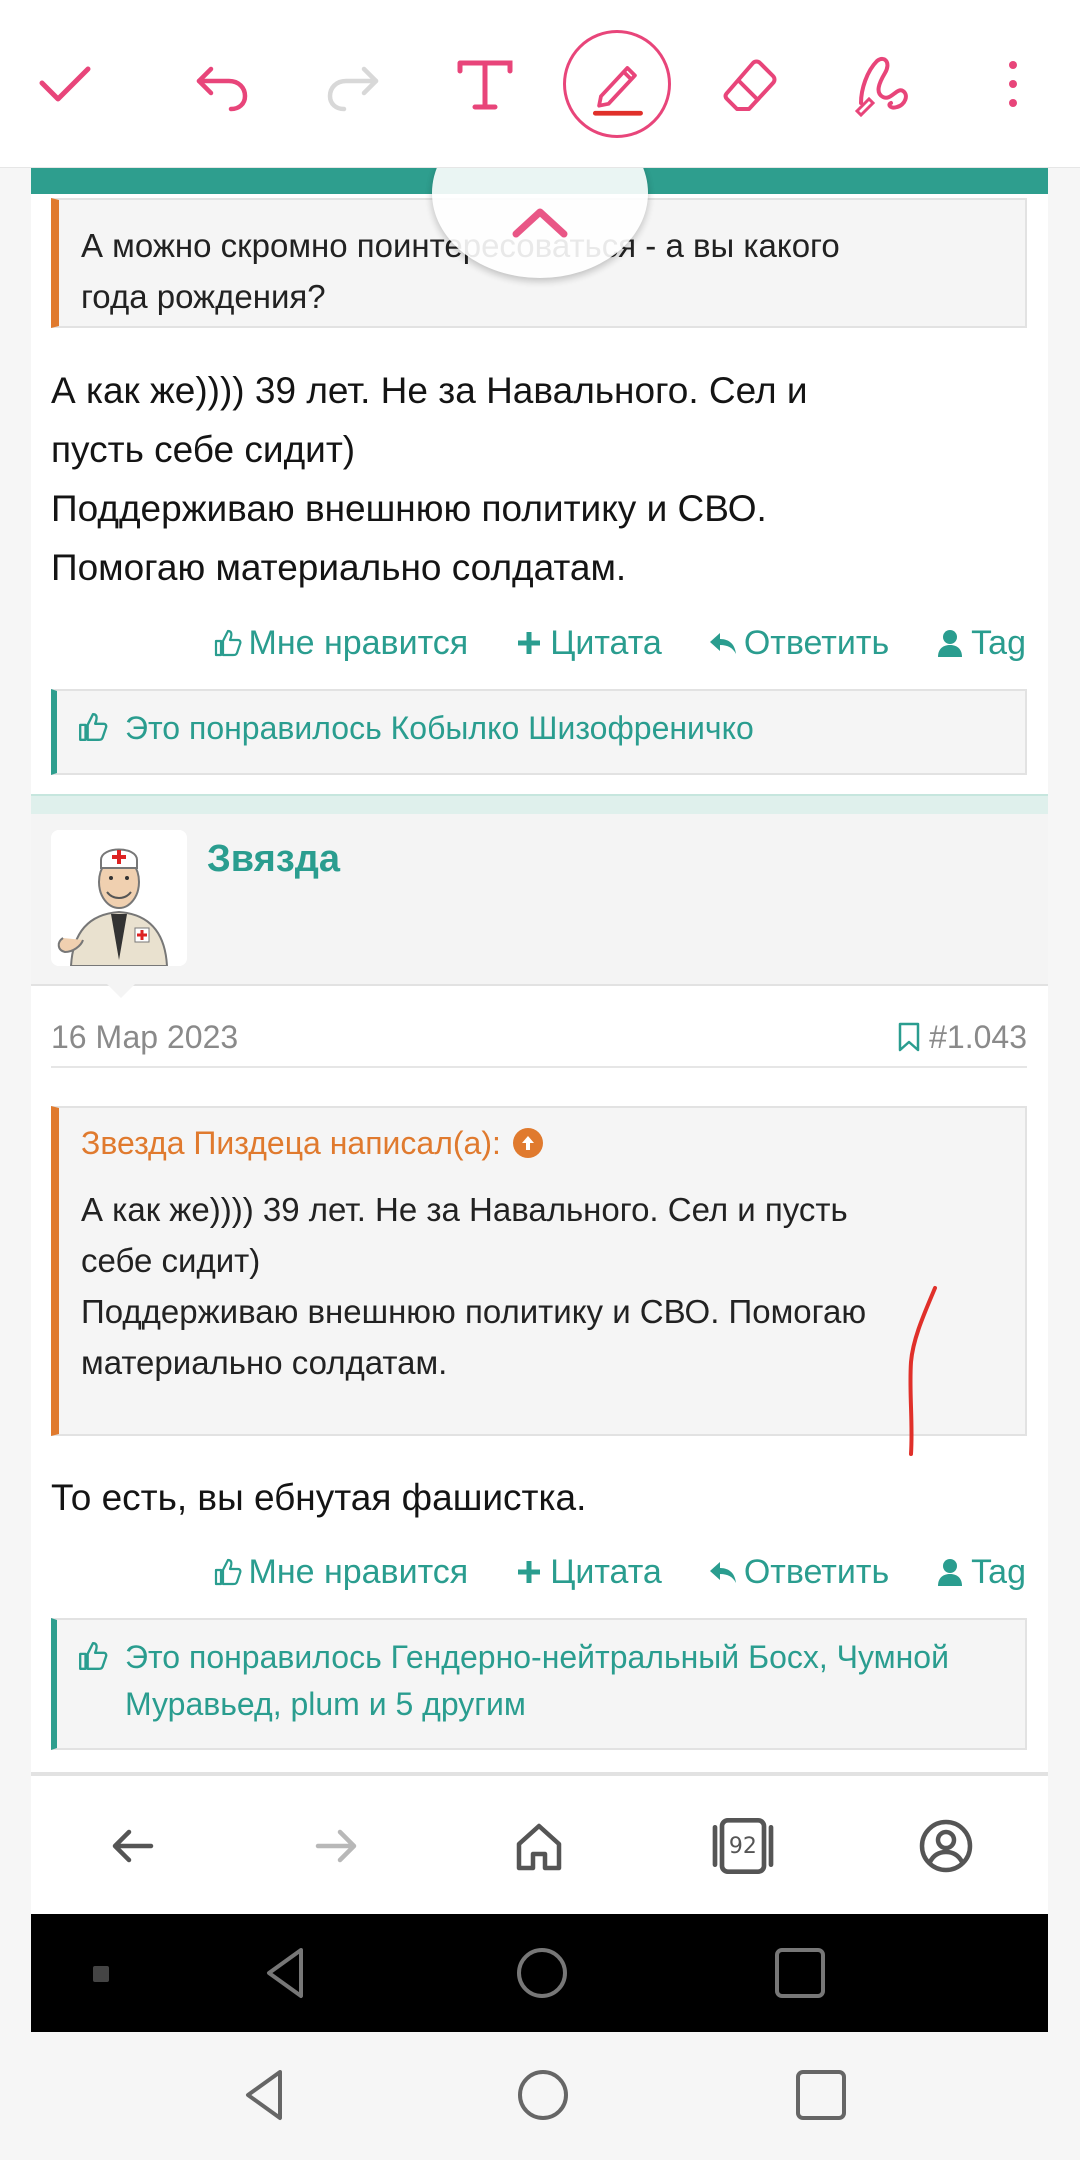 This screenshot has width=1080, height=2160. I want to click on captured-system-nav-bar, so click(539, 1973).